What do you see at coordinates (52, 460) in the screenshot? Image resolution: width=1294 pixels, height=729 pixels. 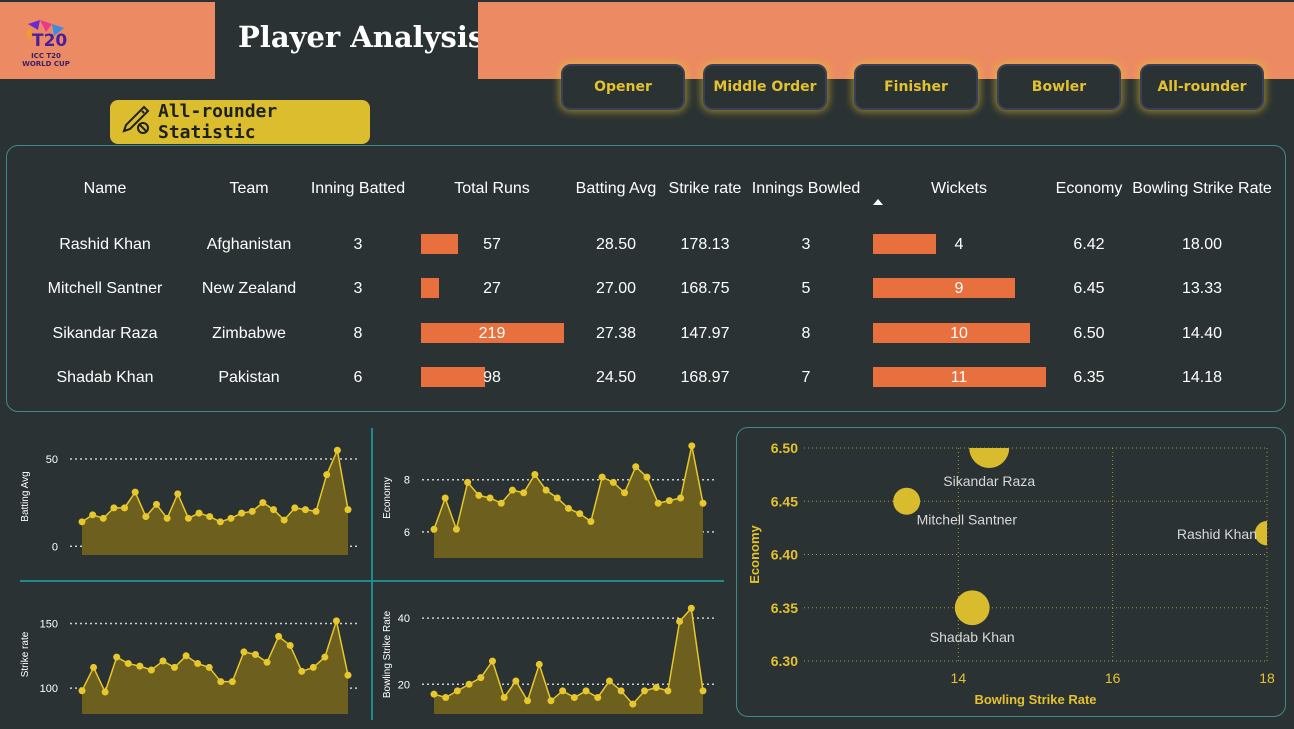 I see `y-tick-label: 50` at bounding box center [52, 460].